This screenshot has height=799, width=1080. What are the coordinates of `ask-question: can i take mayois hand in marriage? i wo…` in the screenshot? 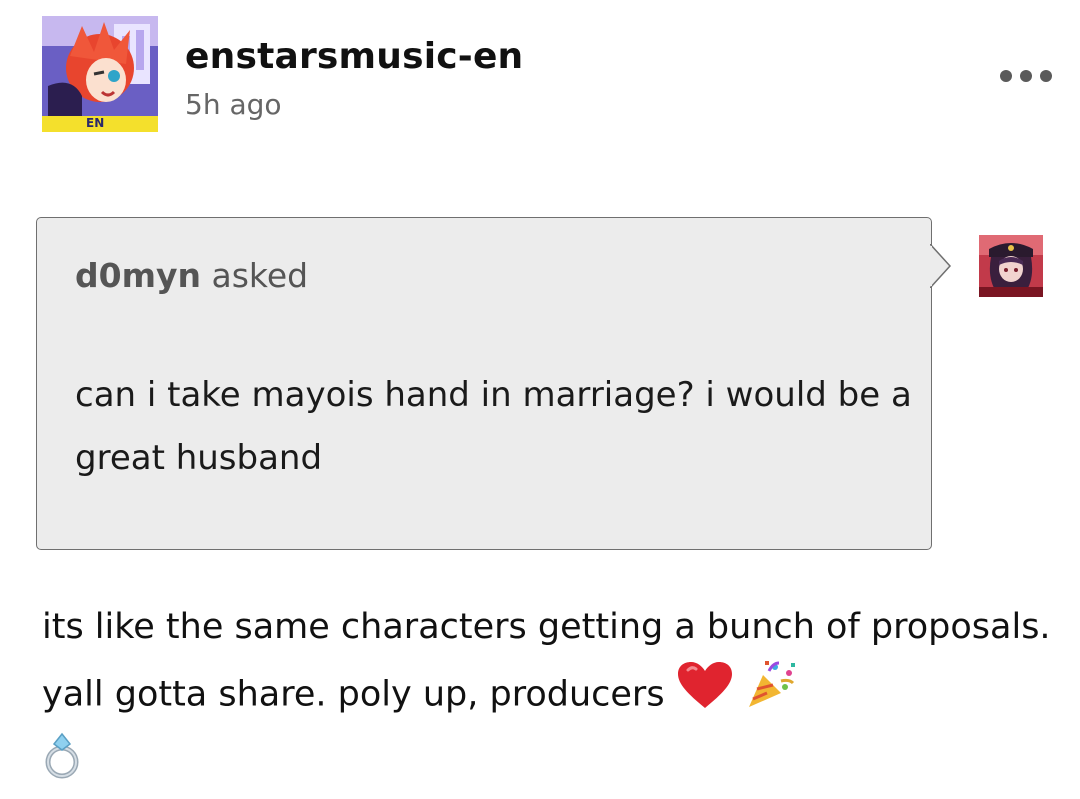 It's located at (493, 426).